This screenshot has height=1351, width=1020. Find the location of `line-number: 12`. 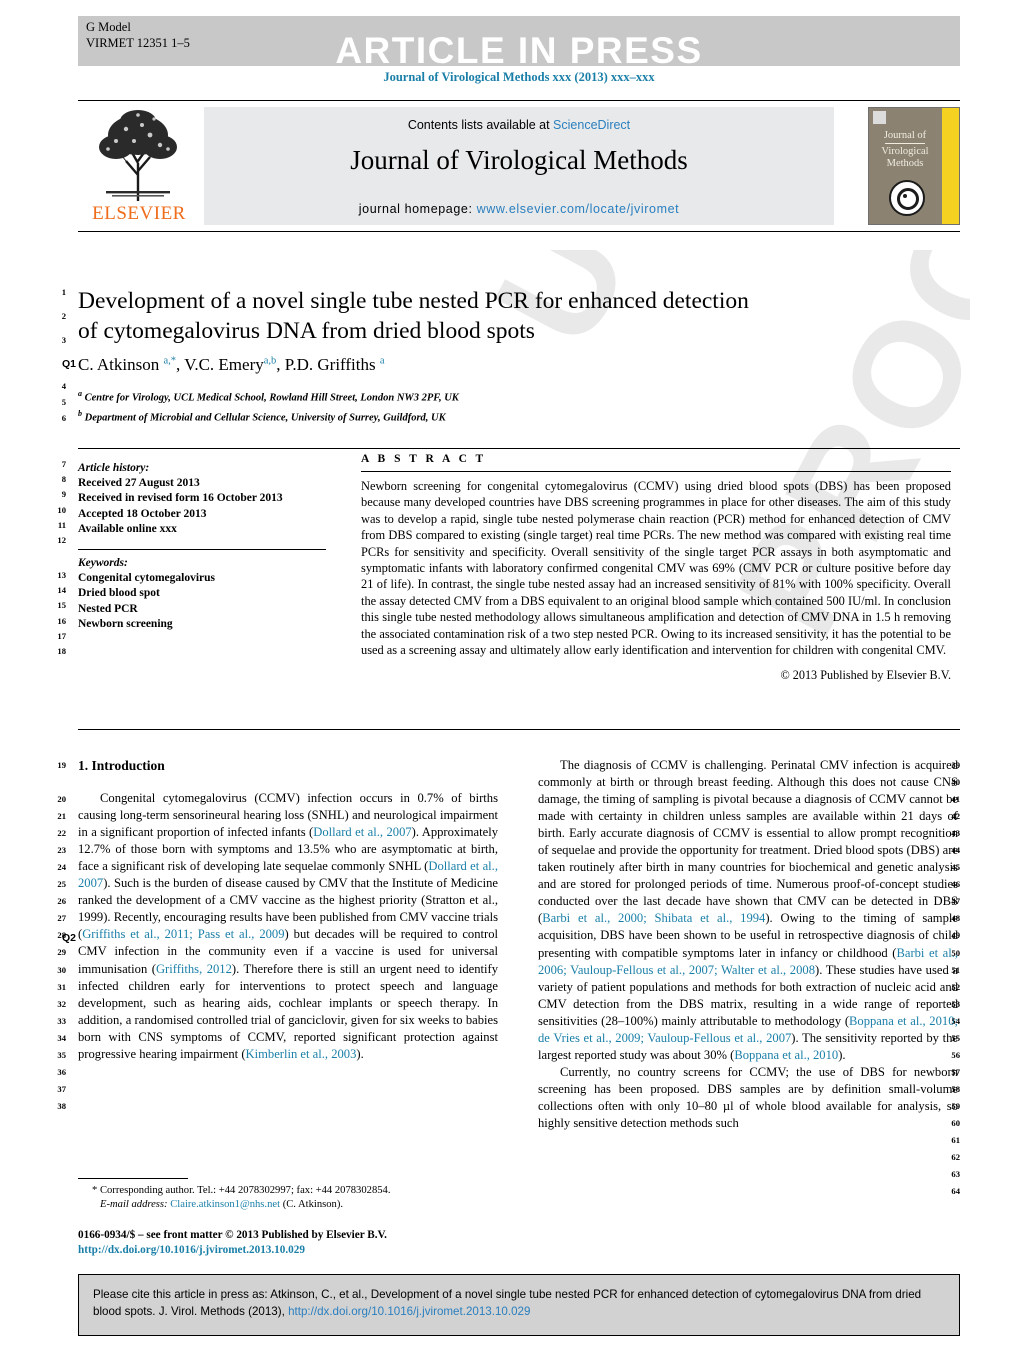

line-number: 12 is located at coordinates (61, 539).